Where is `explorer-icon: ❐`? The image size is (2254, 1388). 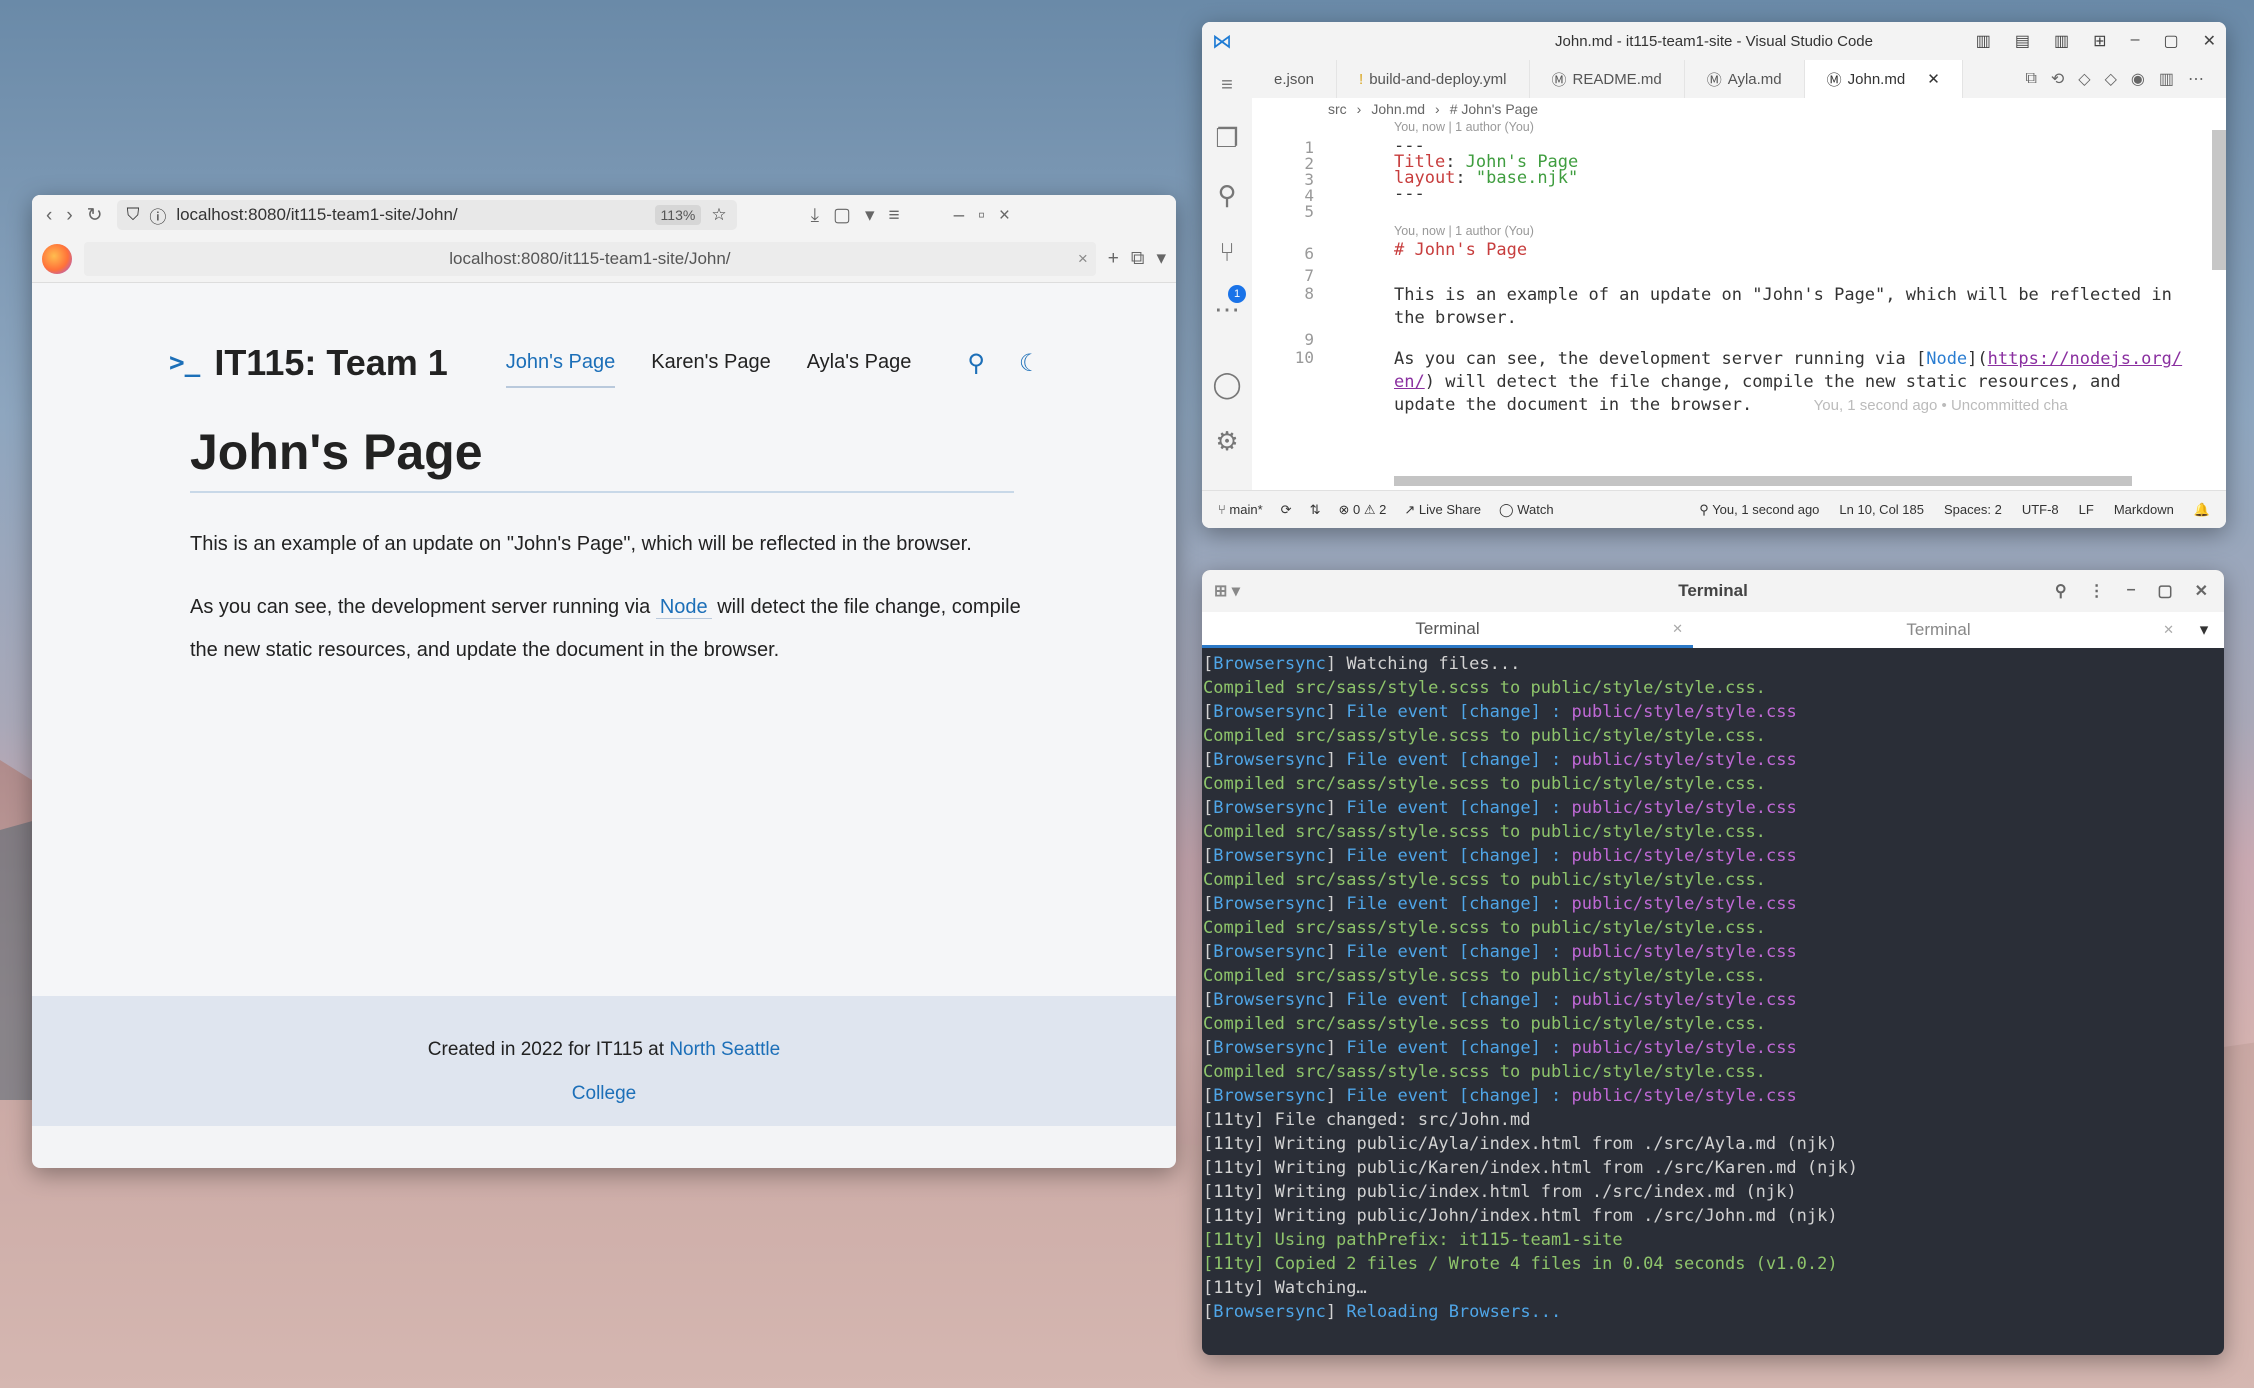 explorer-icon: ❐ is located at coordinates (1226, 138).